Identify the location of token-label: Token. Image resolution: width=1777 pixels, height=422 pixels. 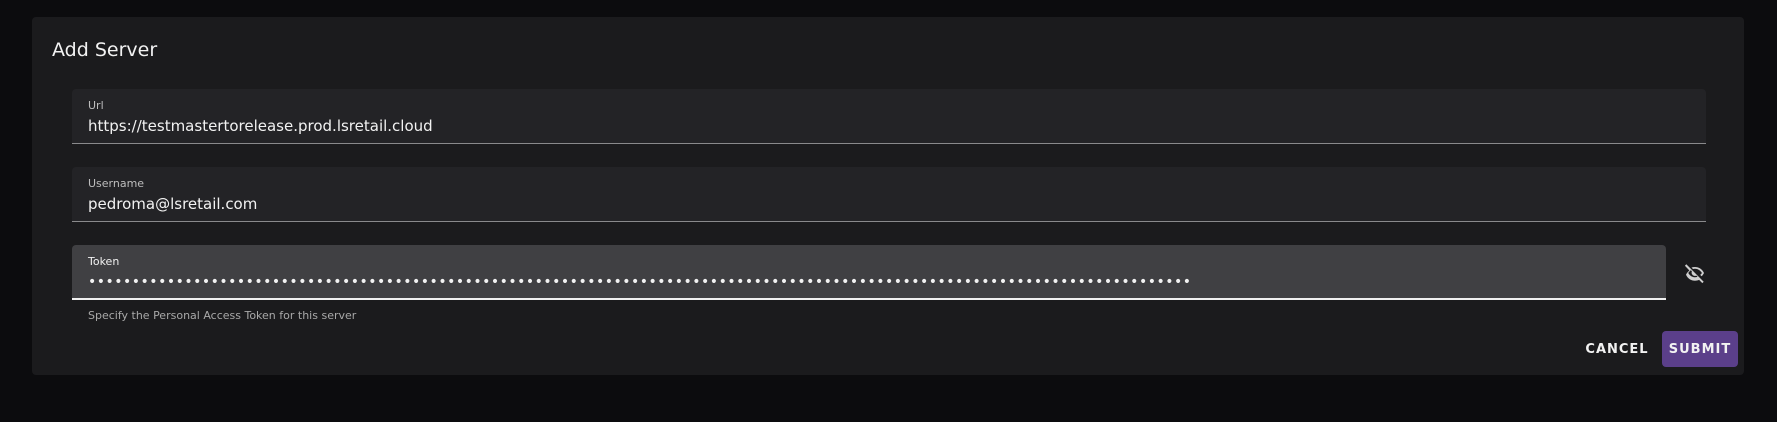
(104, 261).